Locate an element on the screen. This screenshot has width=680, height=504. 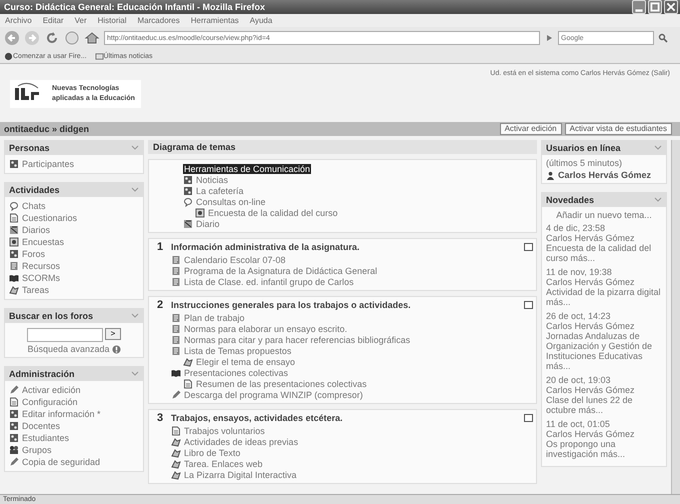
sidebar-link: Encuestas is located at coordinates (43, 242).